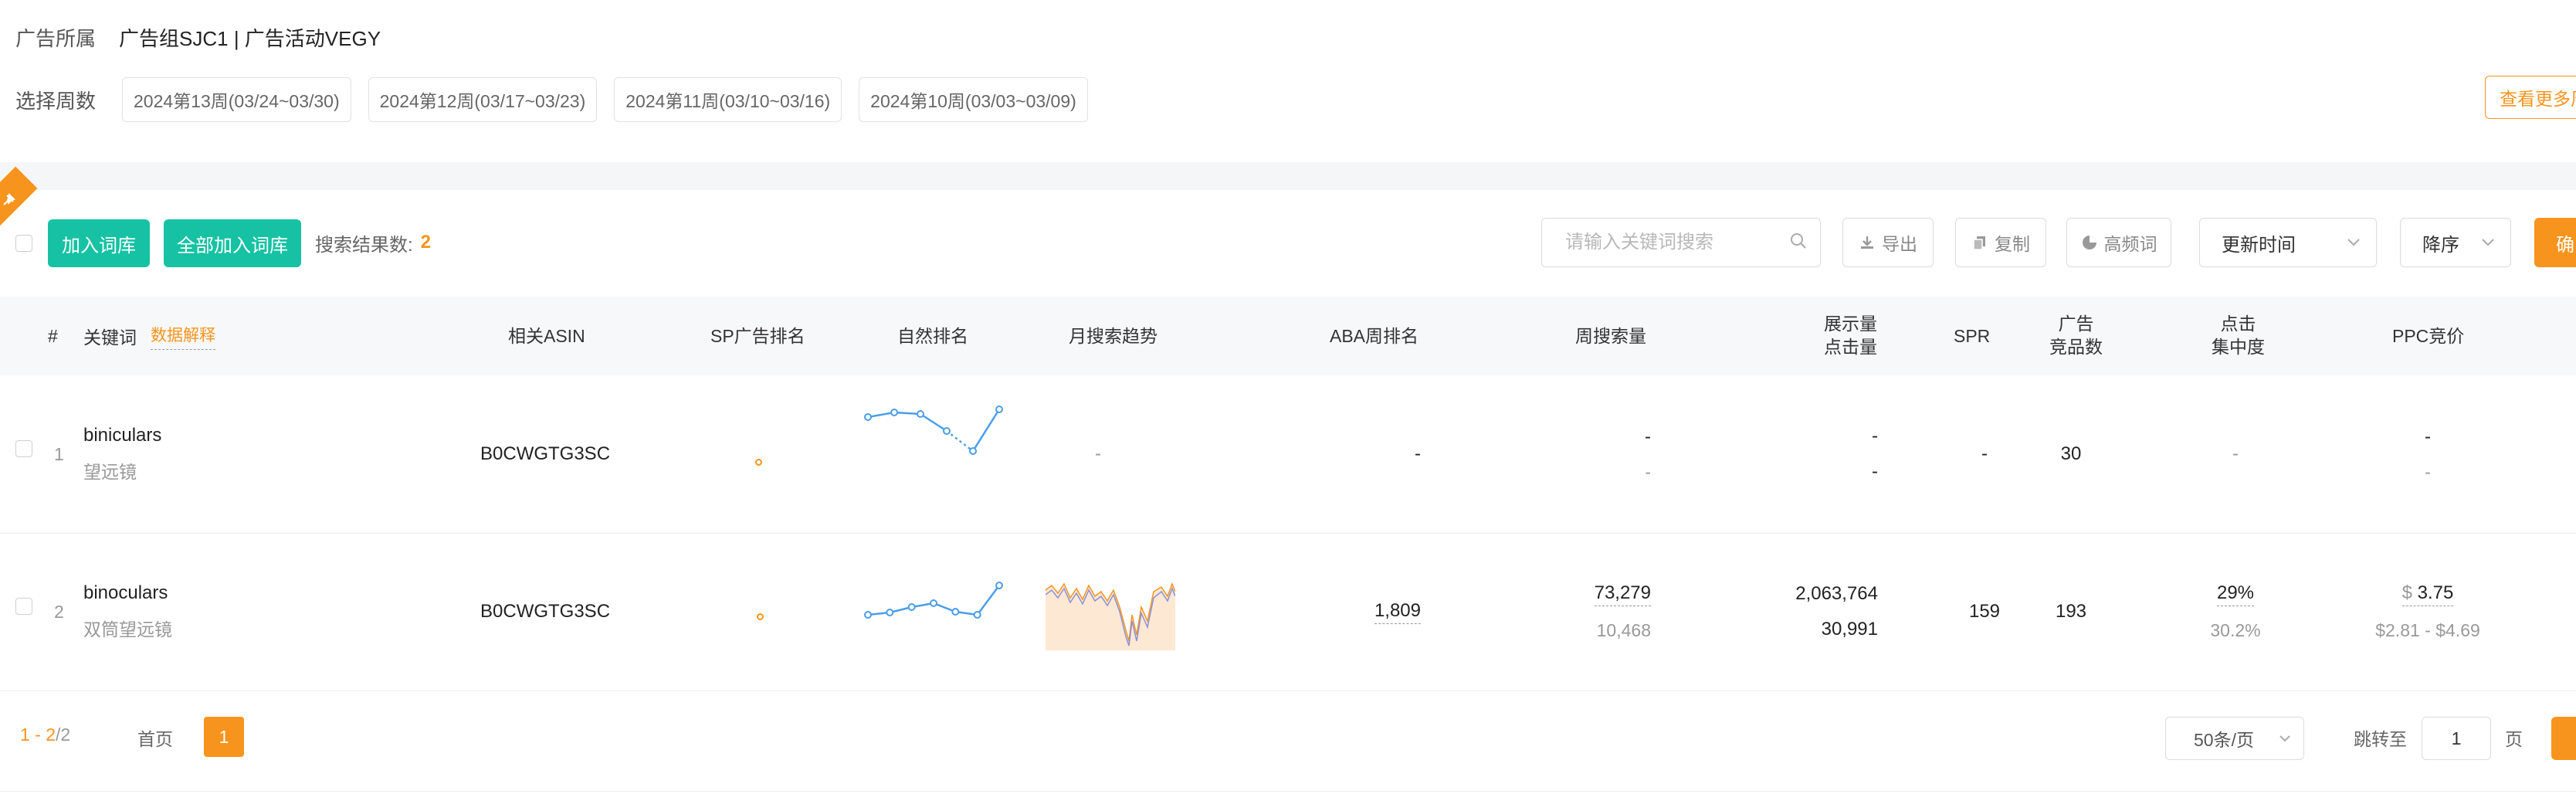  Describe the element at coordinates (127, 612) in the screenshot. I see `keyword-cell: binoculars 双筒望远镜` at that location.